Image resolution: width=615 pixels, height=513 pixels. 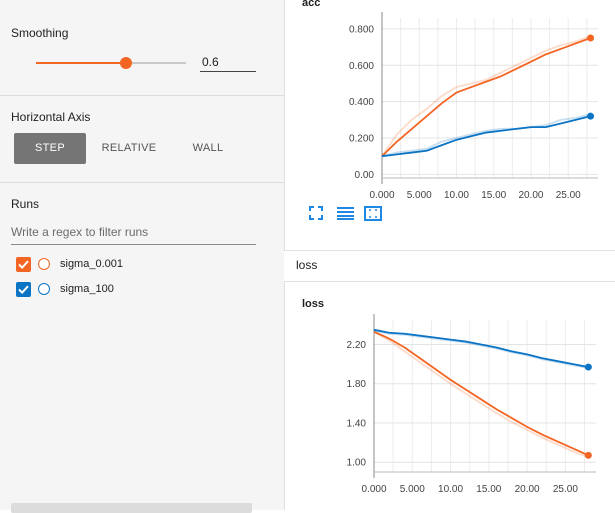 What do you see at coordinates (361, 102) in the screenshot?
I see `y-tick-label: 0.400` at bounding box center [361, 102].